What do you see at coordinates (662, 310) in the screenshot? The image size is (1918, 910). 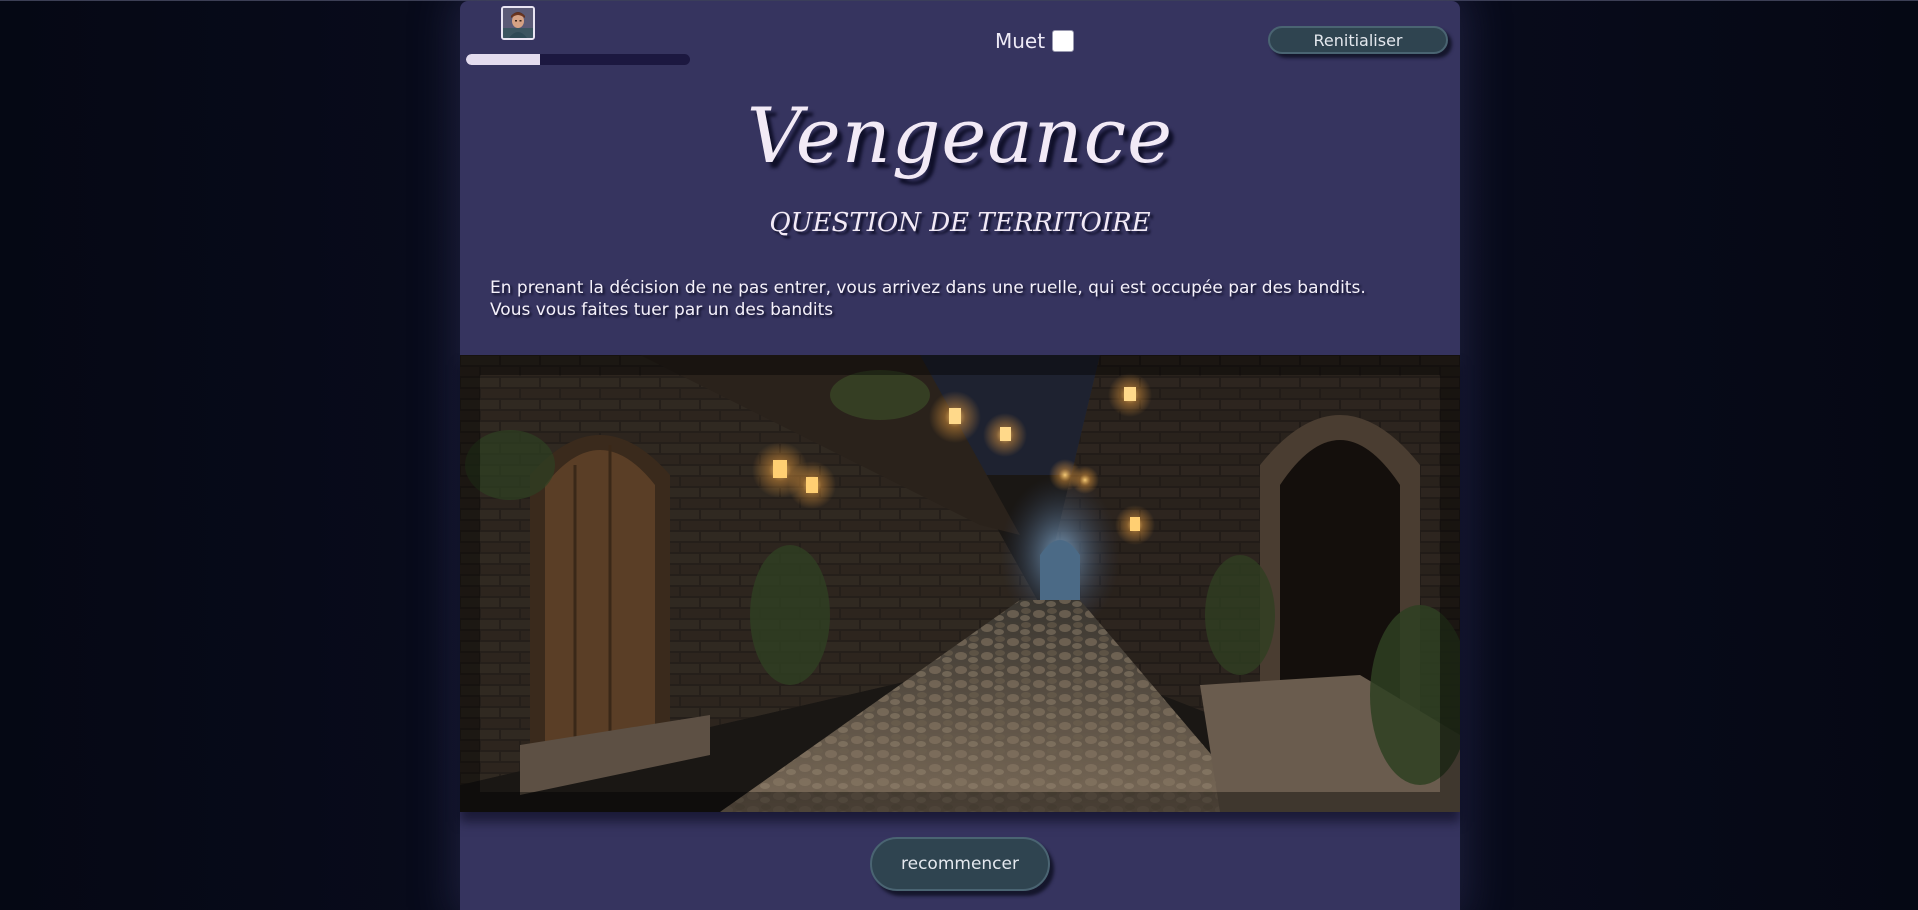 I see `story-line: Vous vous faites tuer par un des bandits` at bounding box center [662, 310].